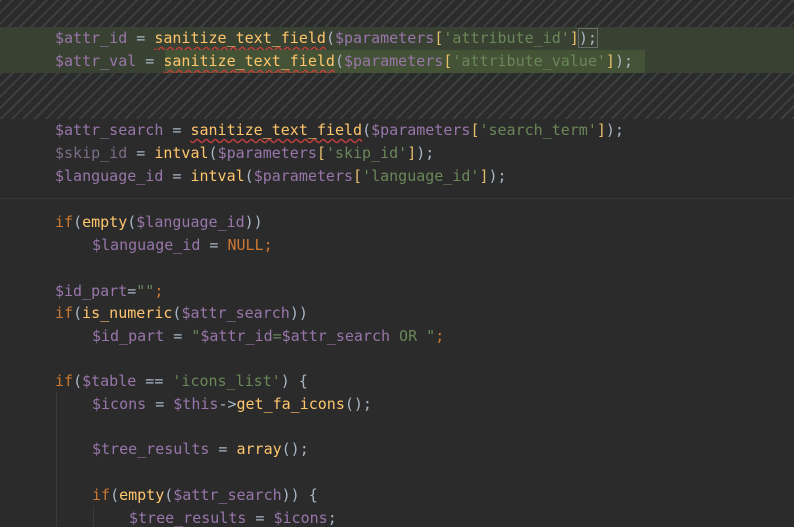 This screenshot has height=527, width=794. I want to click on variable: $attr_val, so click(96, 61).